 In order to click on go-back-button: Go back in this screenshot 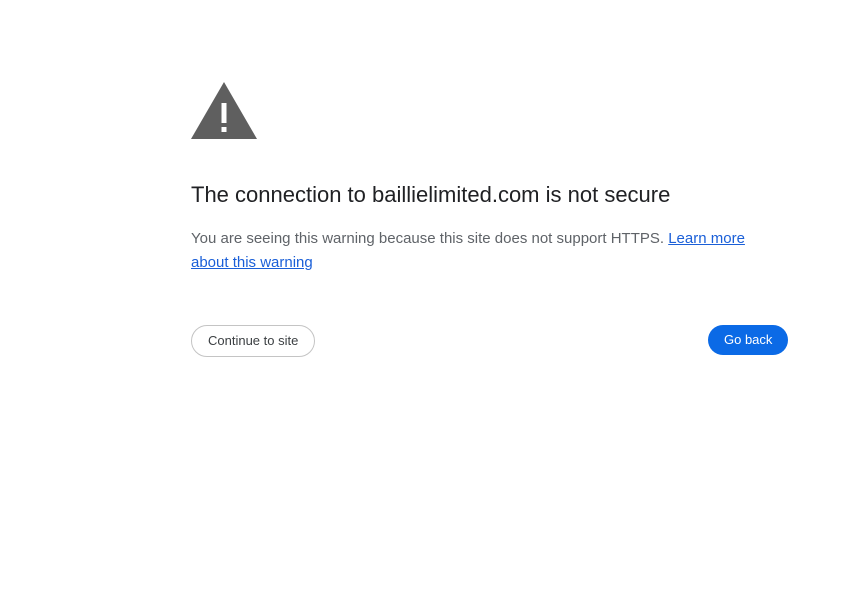, I will do `click(748, 340)`.